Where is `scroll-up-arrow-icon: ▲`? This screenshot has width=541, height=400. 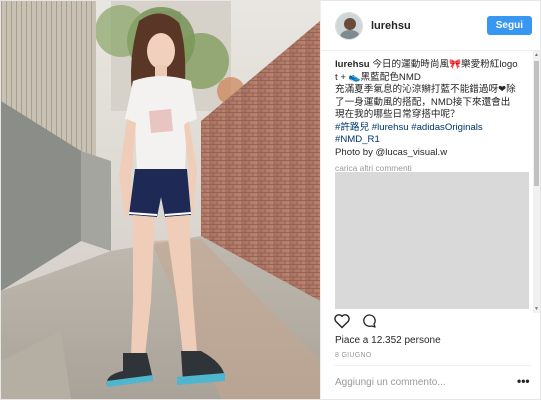 scroll-up-arrow-icon: ▲ is located at coordinates (536, 55).